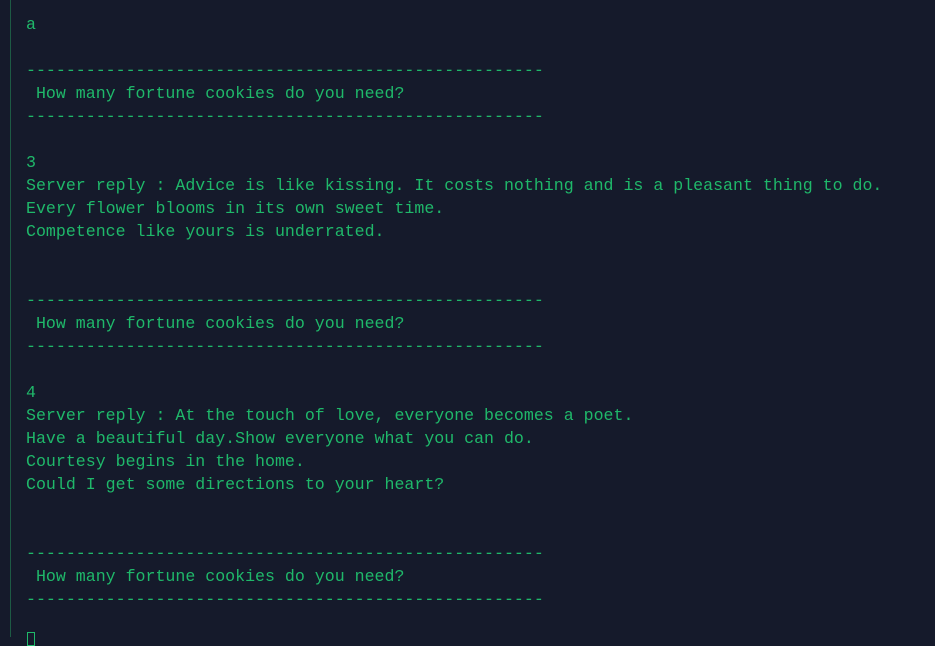 The height and width of the screenshot is (646, 935). What do you see at coordinates (31, 24) in the screenshot?
I see `terminal-line: a` at bounding box center [31, 24].